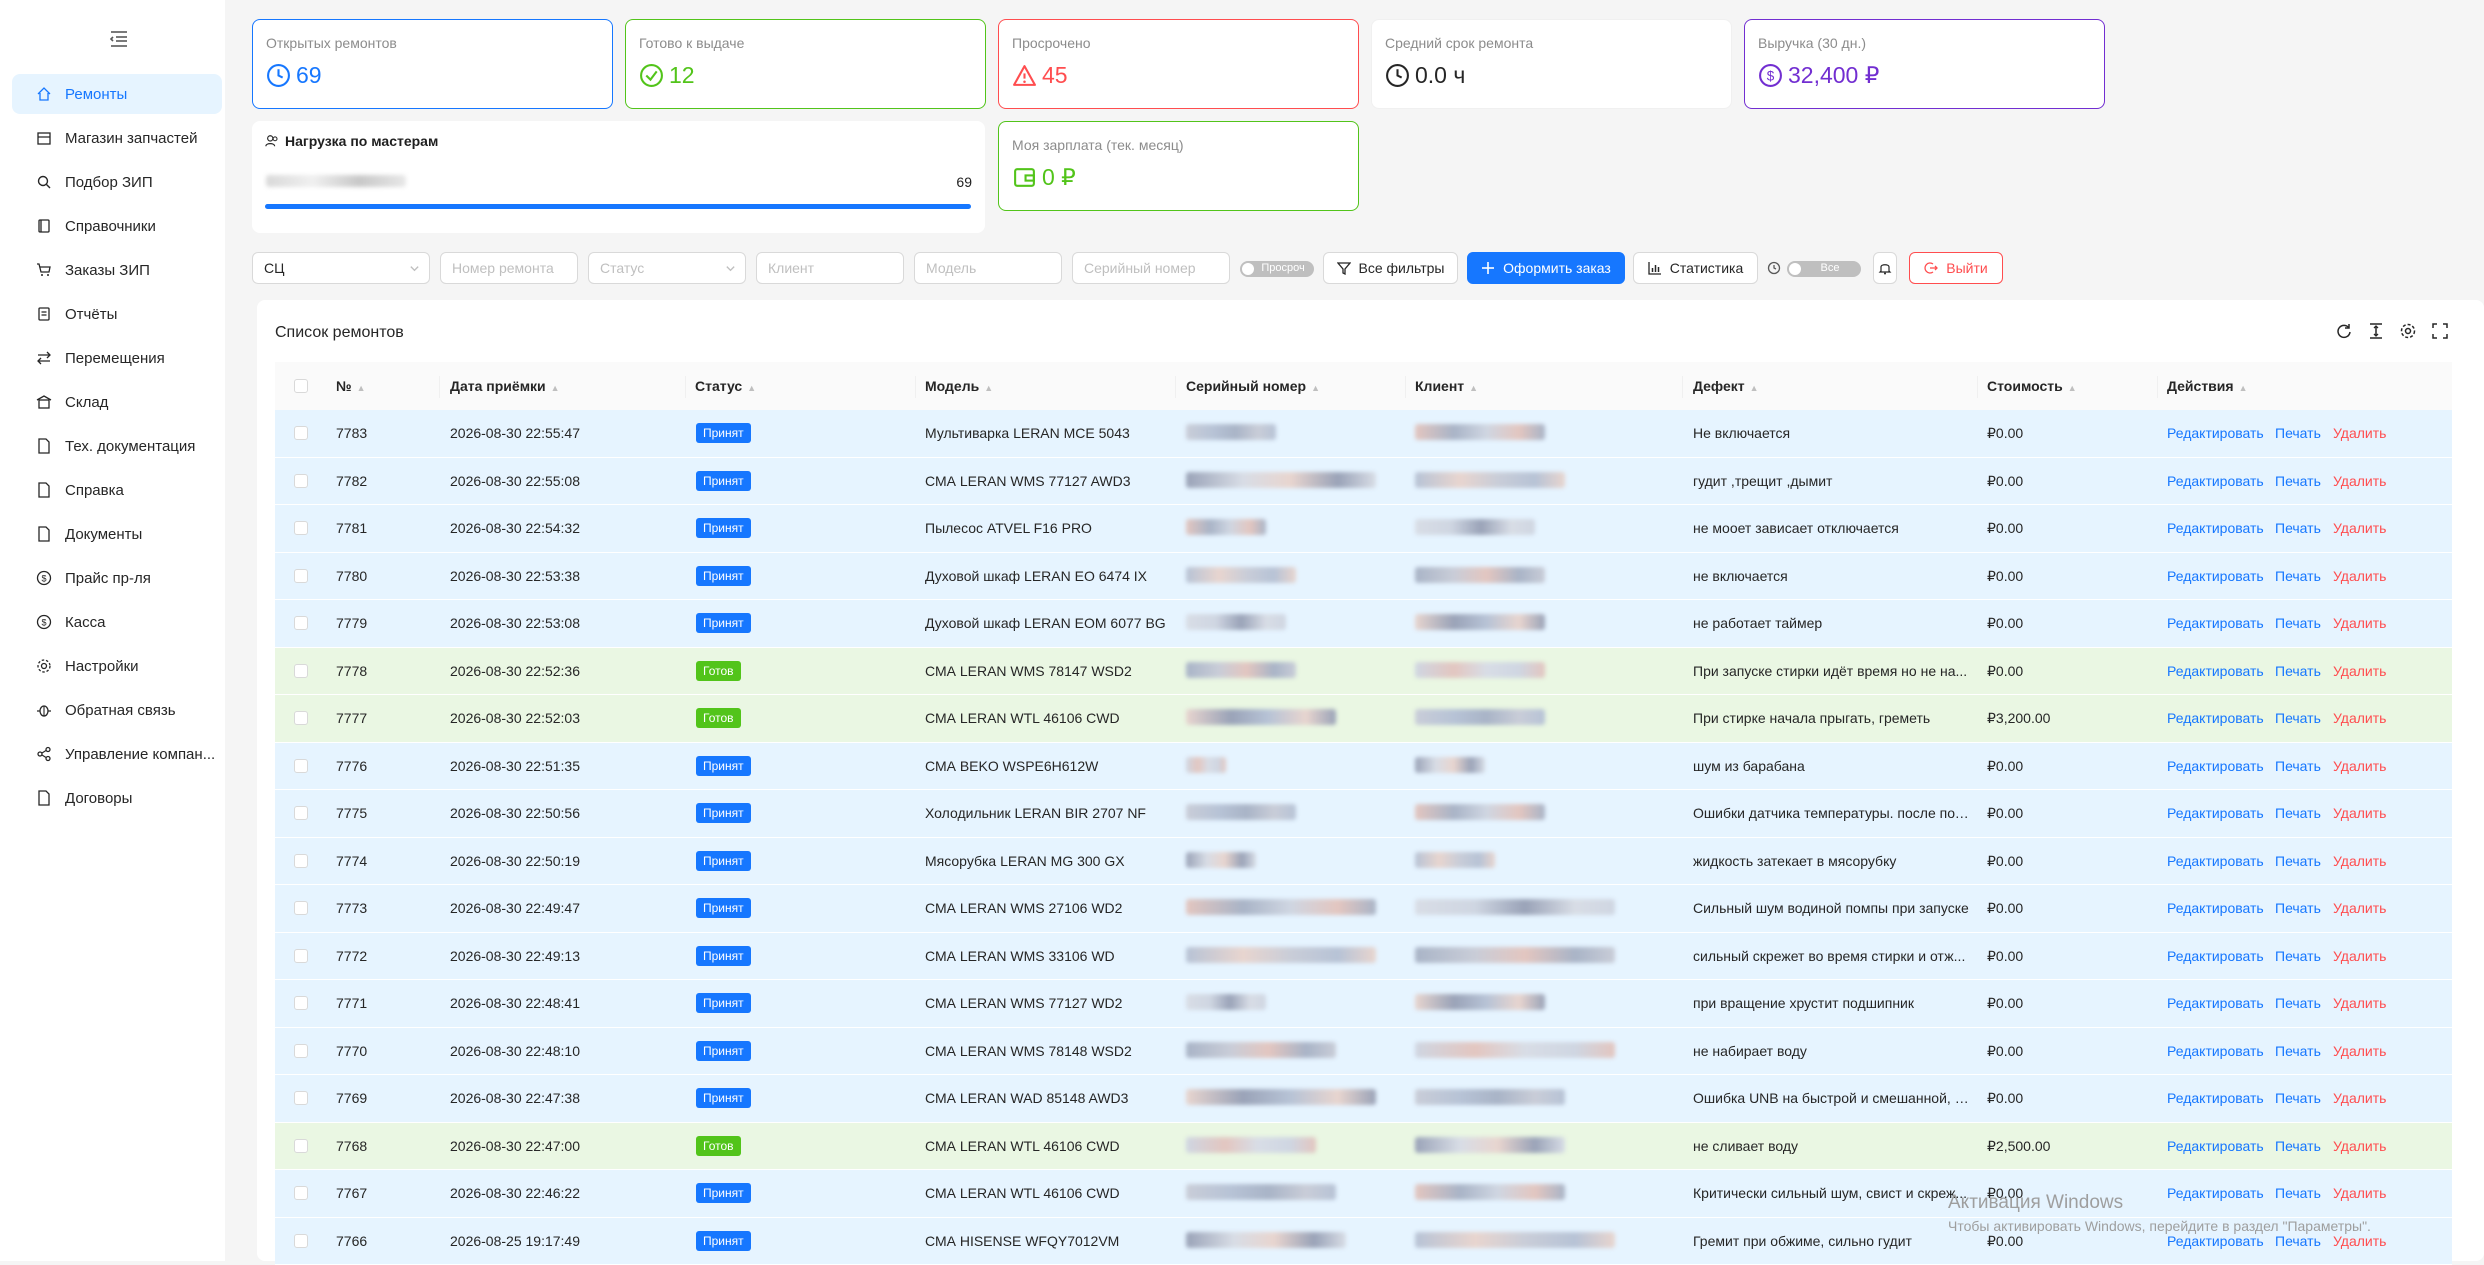  What do you see at coordinates (988, 268) in the screenshot?
I see `model-input: Модель` at bounding box center [988, 268].